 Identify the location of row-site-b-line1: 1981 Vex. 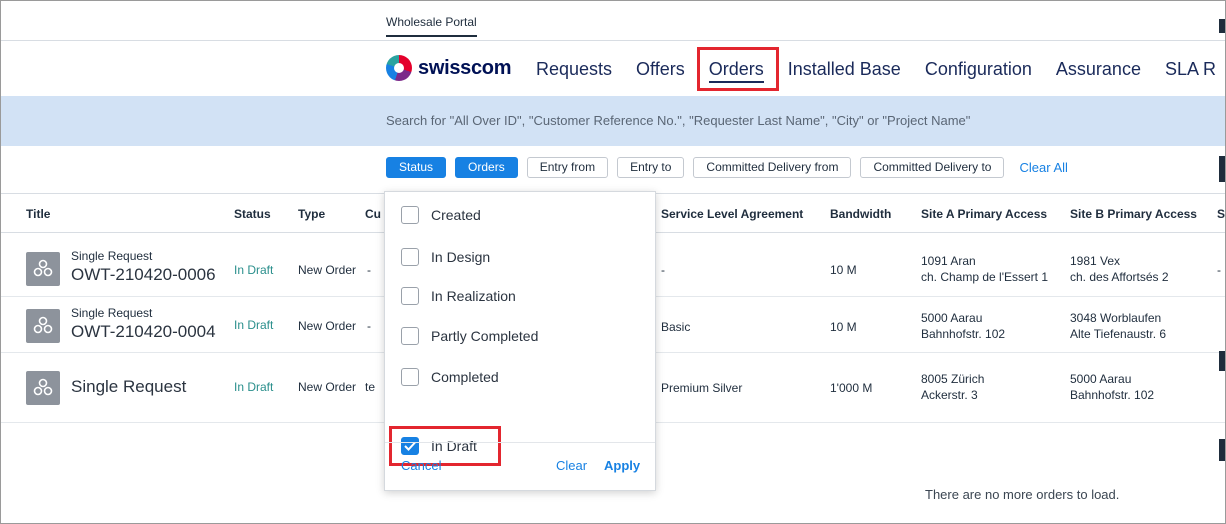
(1095, 261).